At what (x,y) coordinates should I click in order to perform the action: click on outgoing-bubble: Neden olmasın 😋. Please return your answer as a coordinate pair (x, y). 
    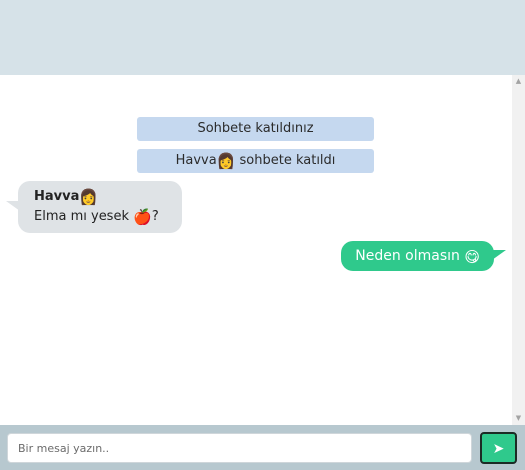
    Looking at the image, I should click on (423, 256).